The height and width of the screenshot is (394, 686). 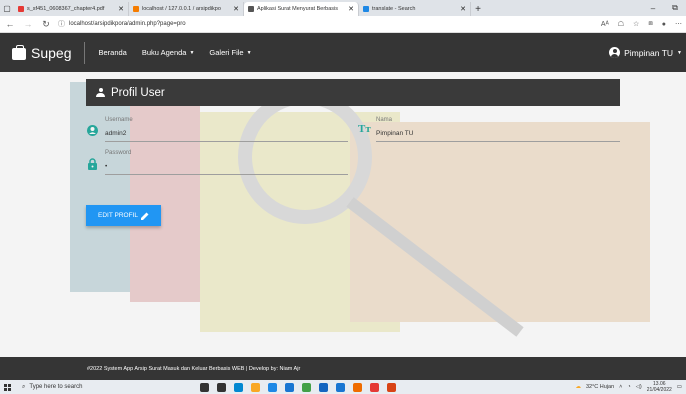 What do you see at coordinates (92, 164) in the screenshot?
I see `lock-icon` at bounding box center [92, 164].